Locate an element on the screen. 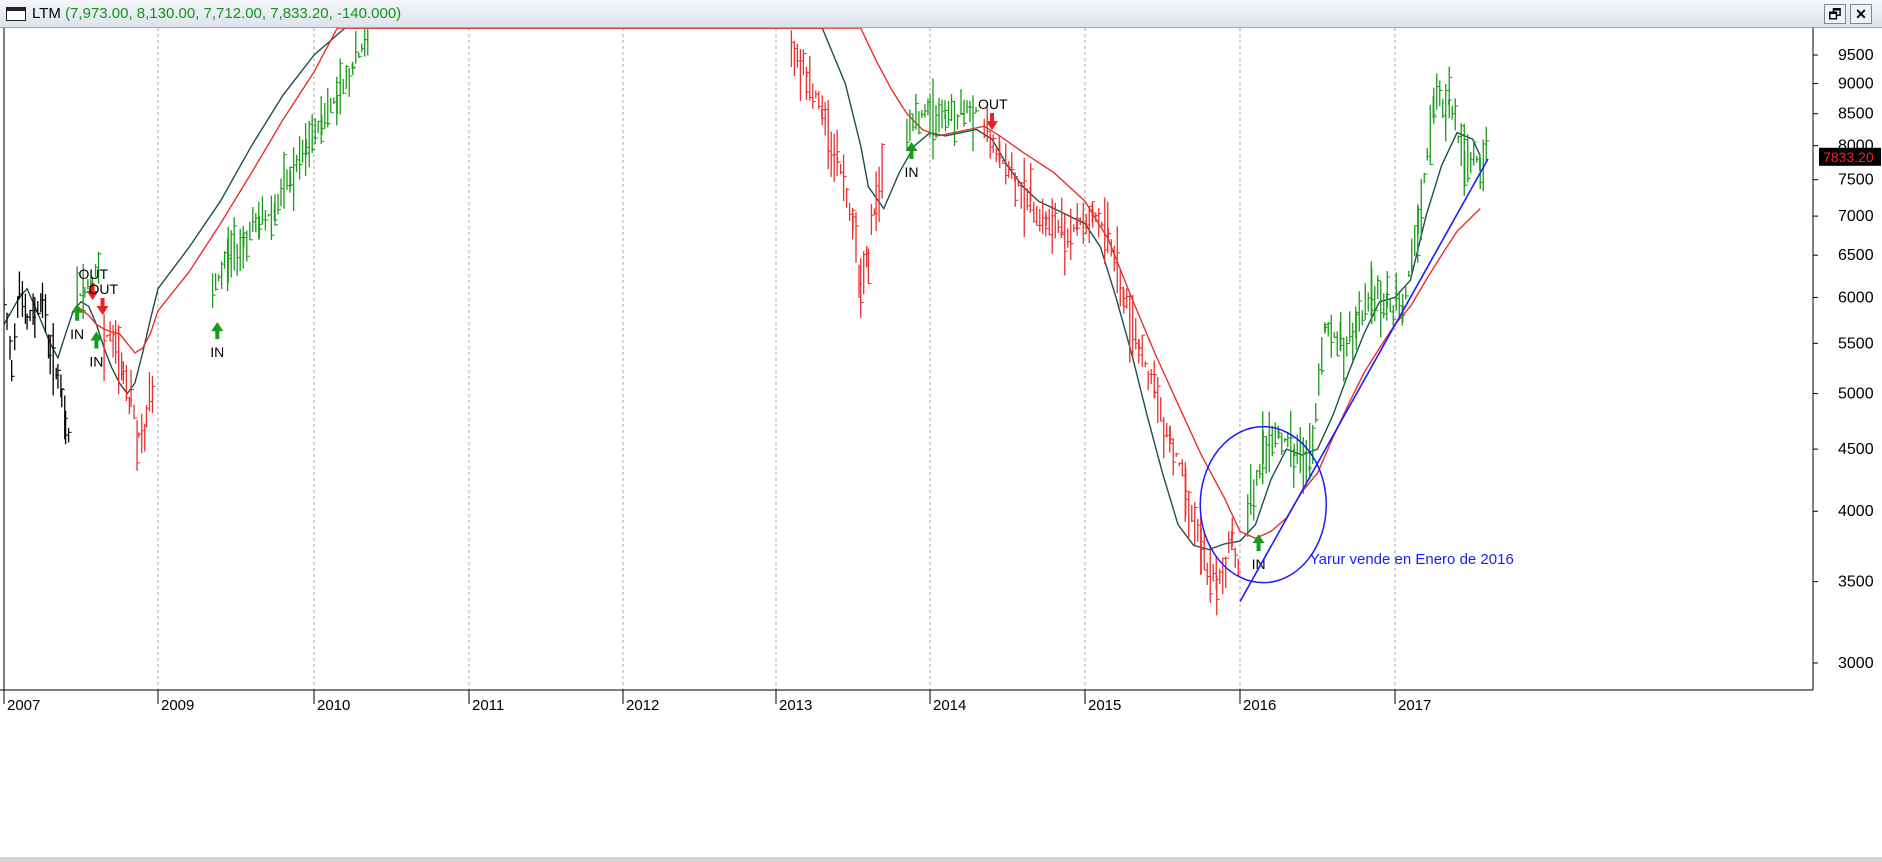 The image size is (1882, 862). y-tick-label-6500: 6500 is located at coordinates (1856, 255).